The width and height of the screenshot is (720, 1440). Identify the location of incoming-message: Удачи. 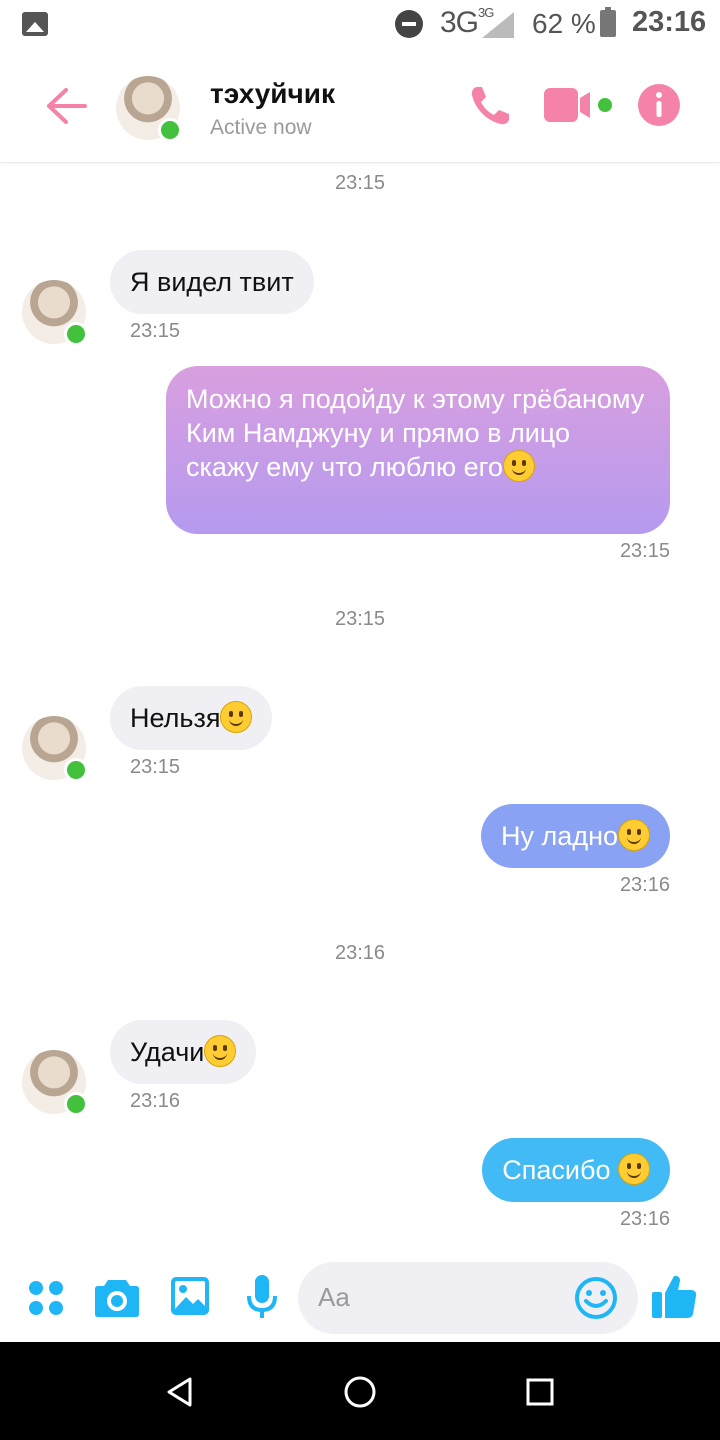
(183, 1052).